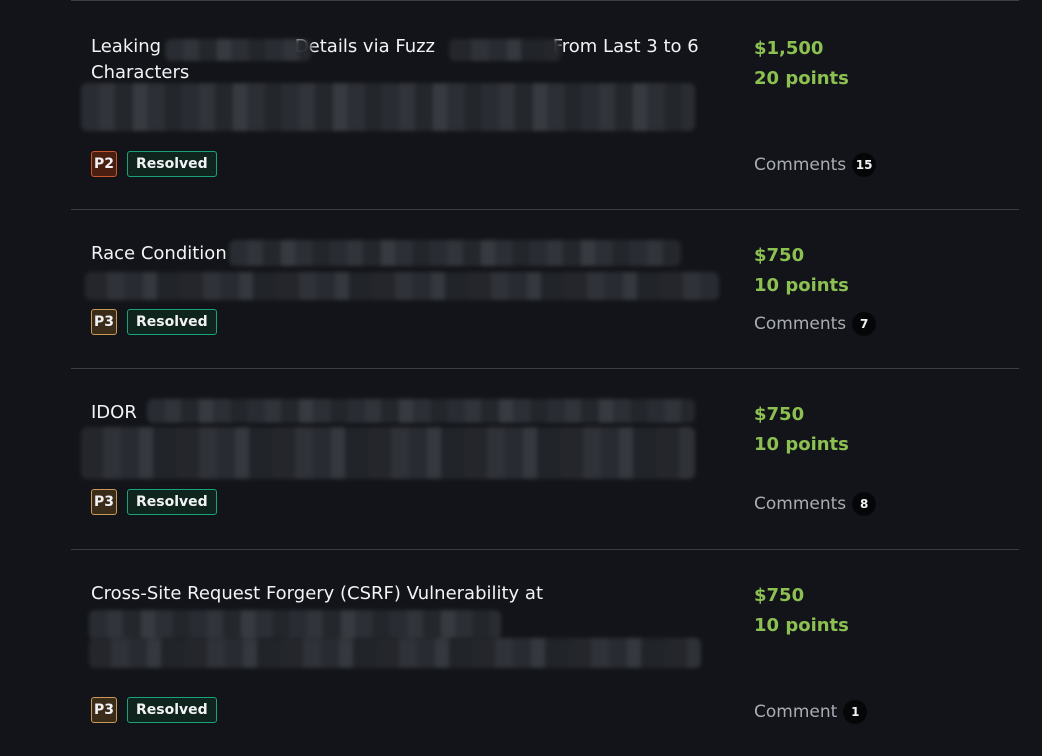  I want to click on comments-count-badge: 1, so click(855, 712).